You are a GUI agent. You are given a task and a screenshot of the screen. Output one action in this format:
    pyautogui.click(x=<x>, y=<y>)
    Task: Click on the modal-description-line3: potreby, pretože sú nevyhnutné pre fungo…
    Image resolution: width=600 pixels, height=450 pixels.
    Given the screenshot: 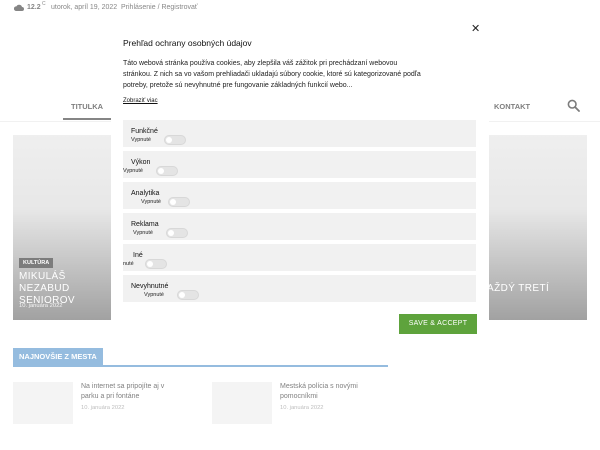 What is the action you would take?
    pyautogui.click(x=238, y=85)
    